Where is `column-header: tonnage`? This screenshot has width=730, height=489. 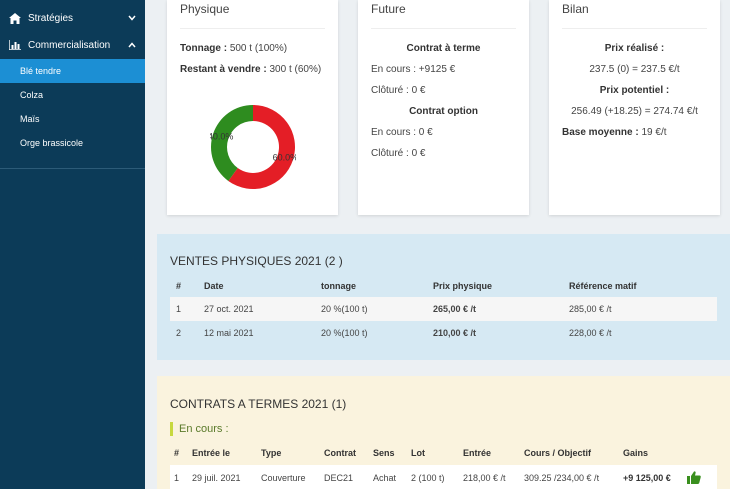 column-header: tonnage is located at coordinates (338, 286).